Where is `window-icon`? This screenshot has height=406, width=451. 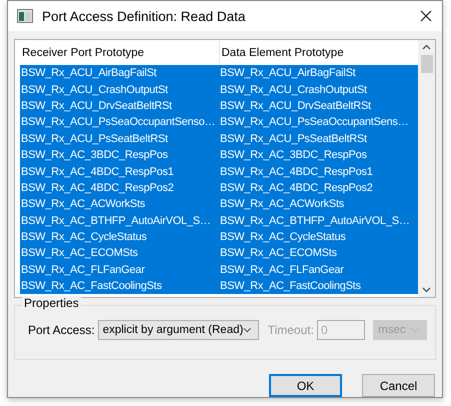
window-icon is located at coordinates (25, 16).